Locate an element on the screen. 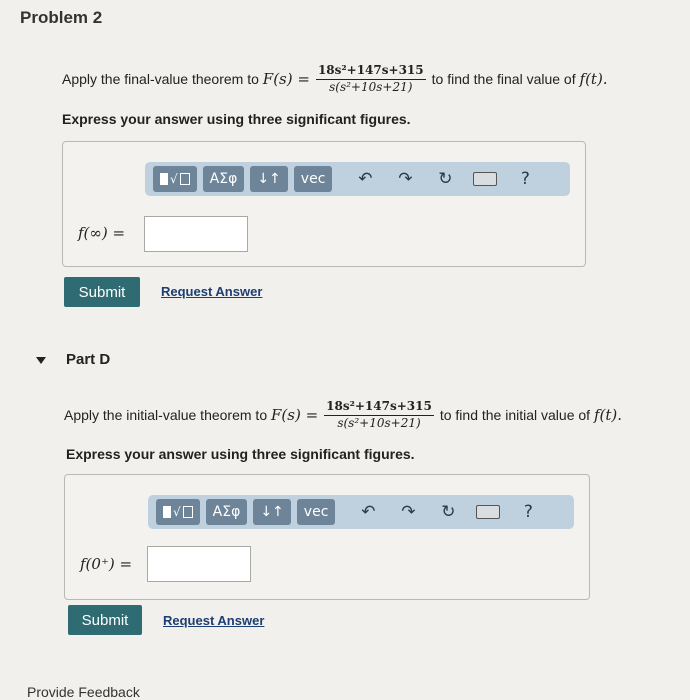 This screenshot has width=690, height=700. answer-label-text: f(0⁺) = is located at coordinates (106, 564).